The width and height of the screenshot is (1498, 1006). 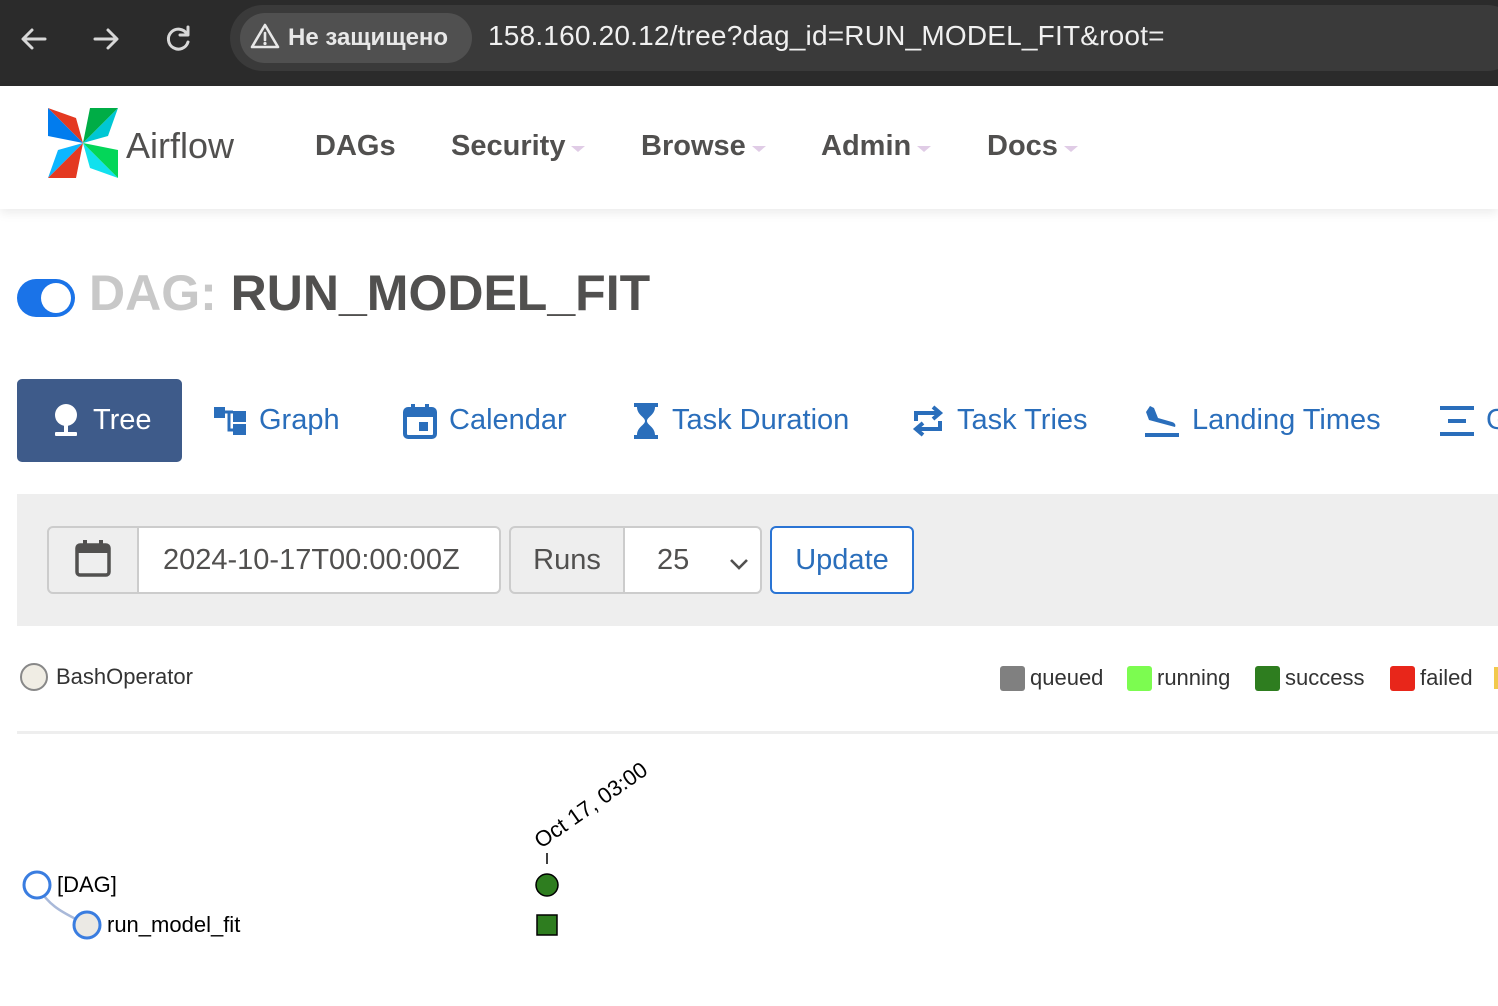 What do you see at coordinates (928, 420) in the screenshot?
I see `retweet-icon` at bounding box center [928, 420].